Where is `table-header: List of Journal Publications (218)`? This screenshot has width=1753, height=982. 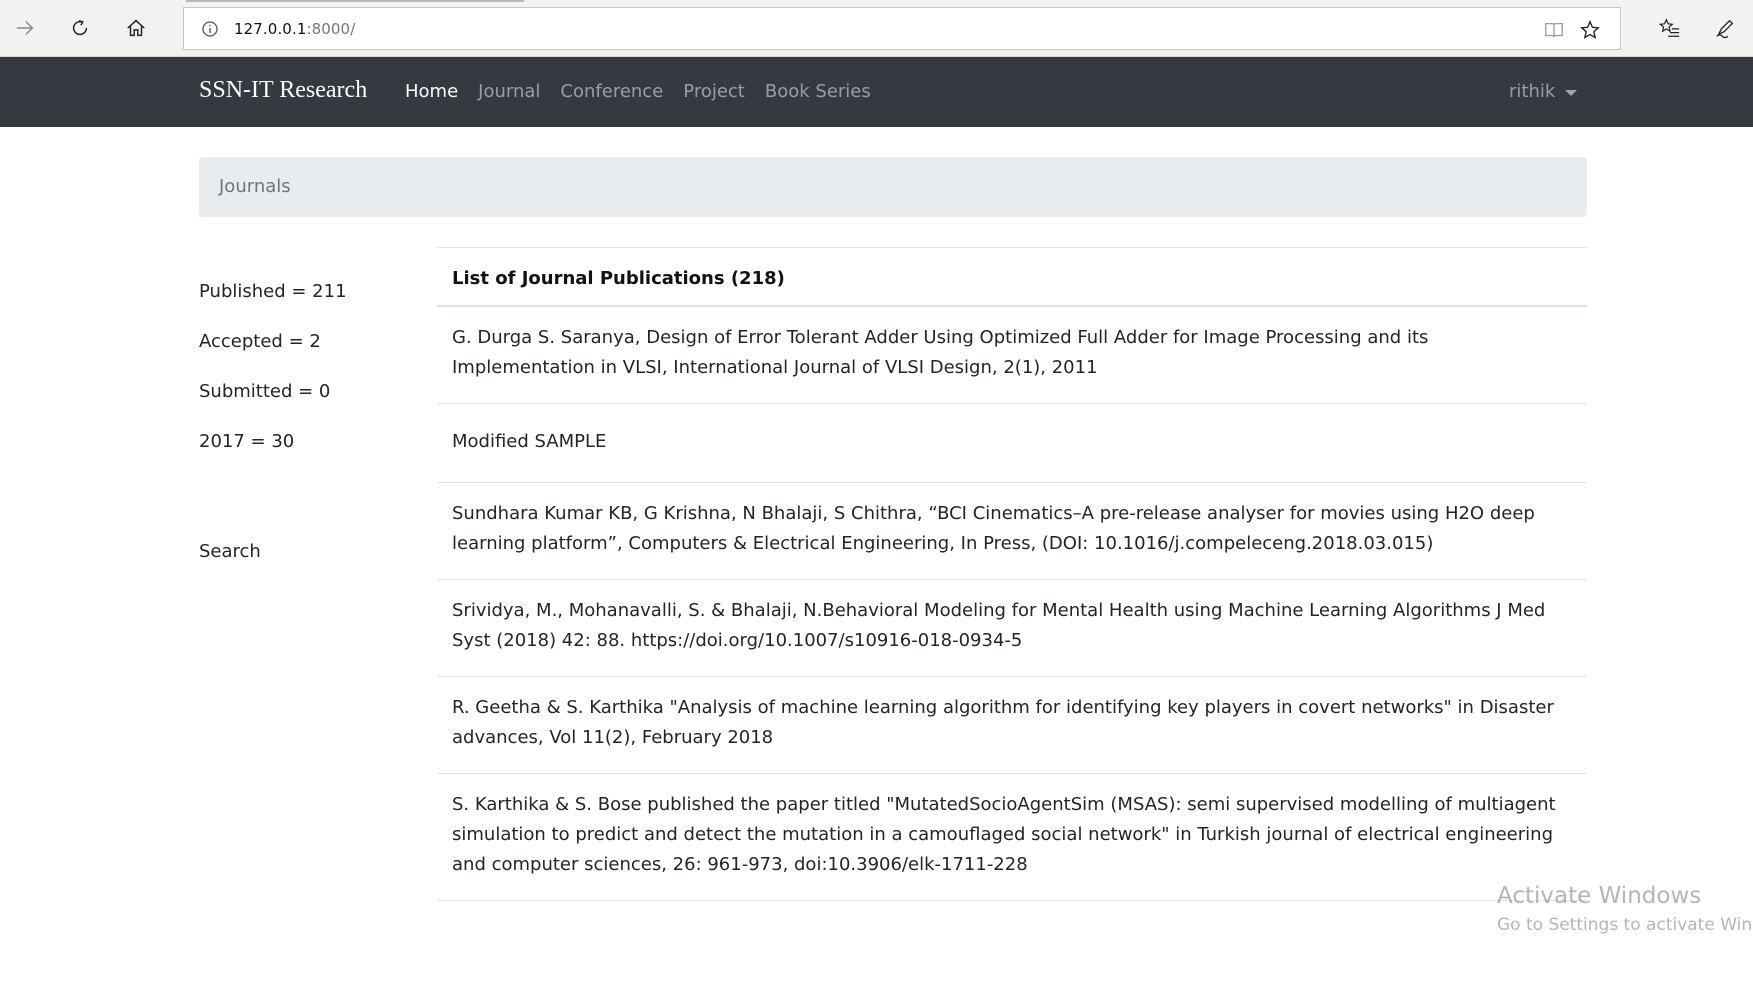
table-header: List of Journal Publications (218) is located at coordinates (1012, 277).